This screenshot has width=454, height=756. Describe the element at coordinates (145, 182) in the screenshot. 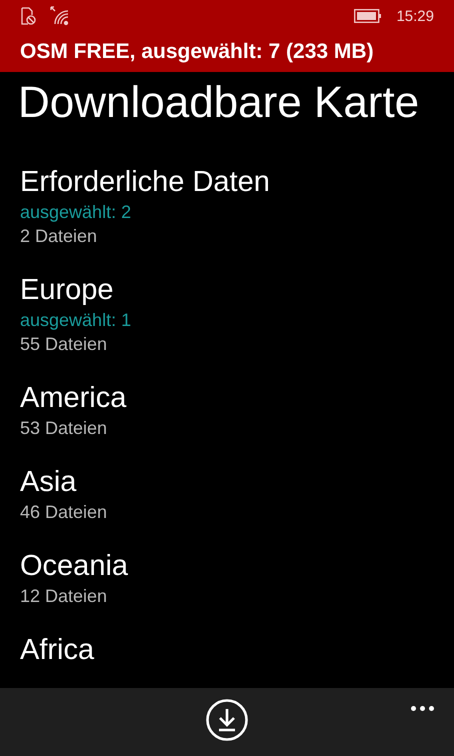

I see `group-name: Erforderliche Daten` at that location.